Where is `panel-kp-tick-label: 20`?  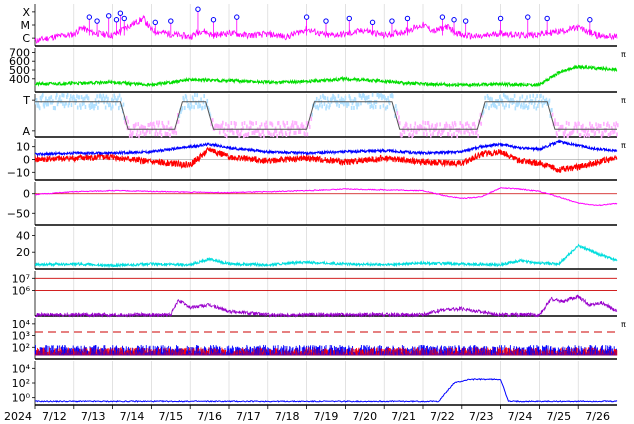 panel-kp-tick-label: 20 is located at coordinates (23, 252).